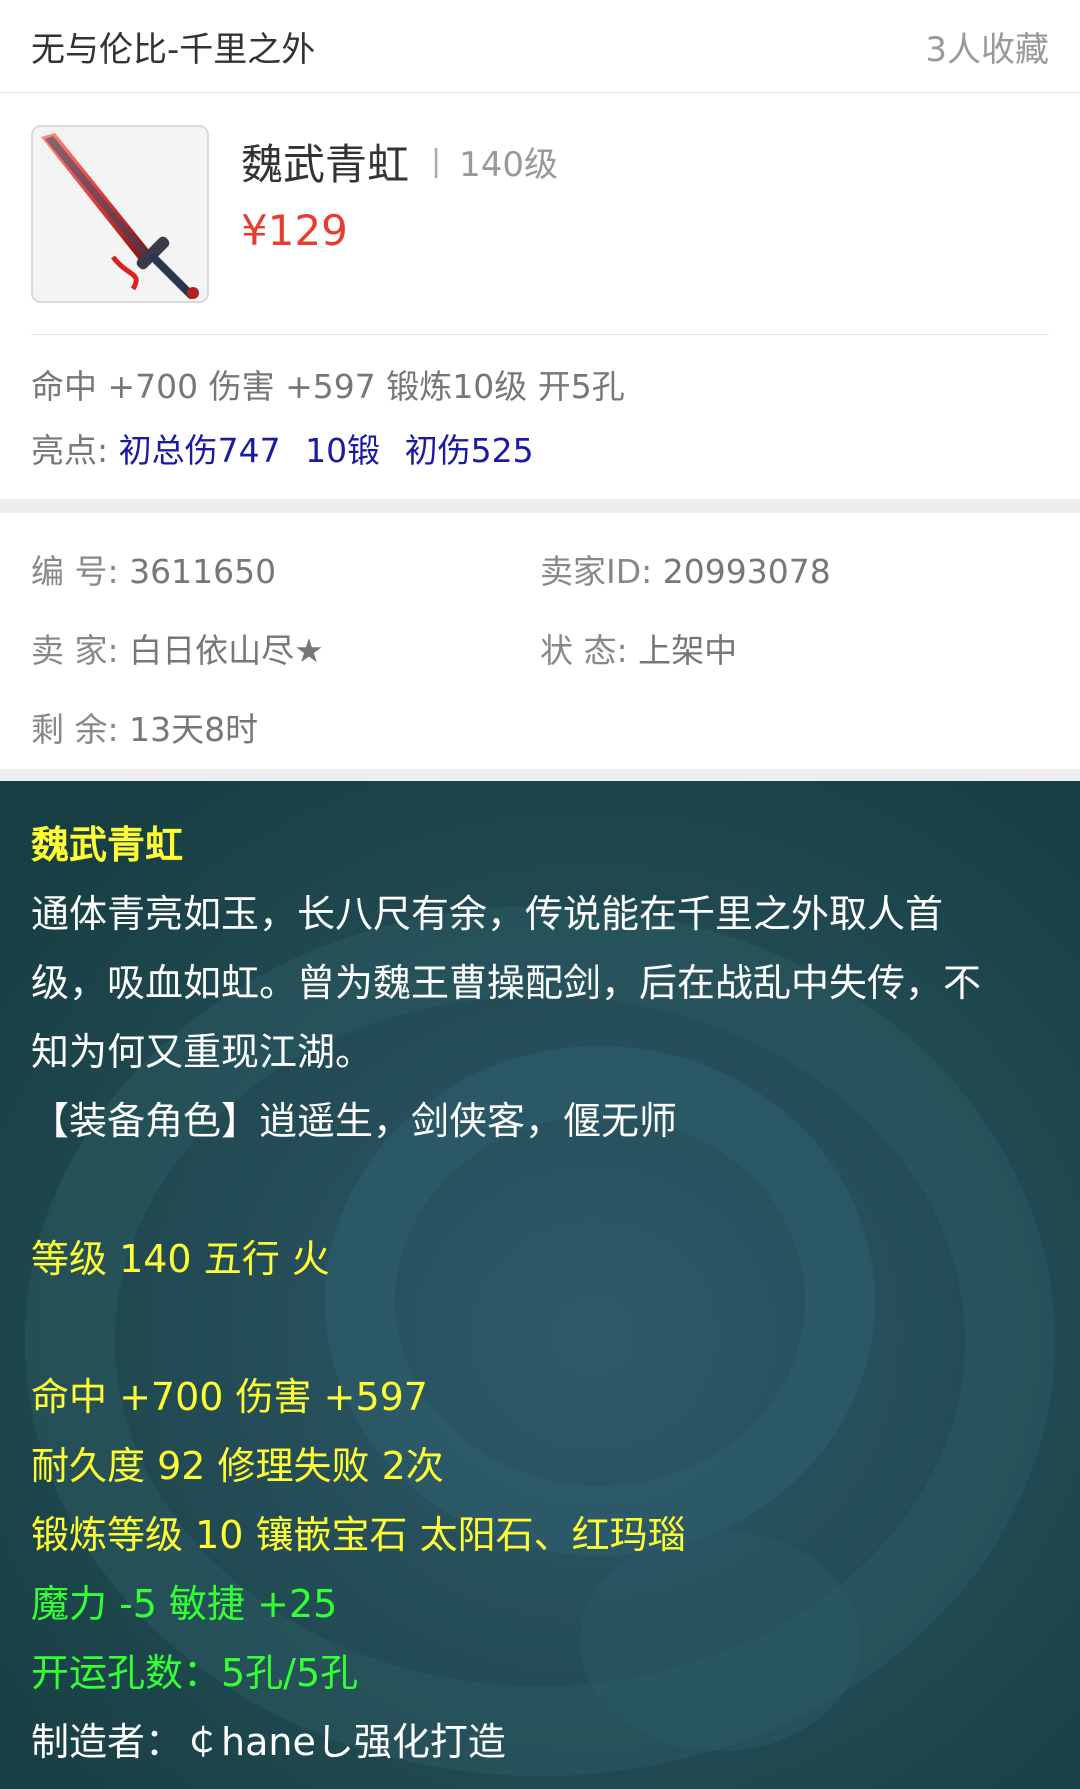 The height and width of the screenshot is (1789, 1080). Describe the element at coordinates (75, 571) in the screenshot. I see `number-label: 编 号:` at that location.